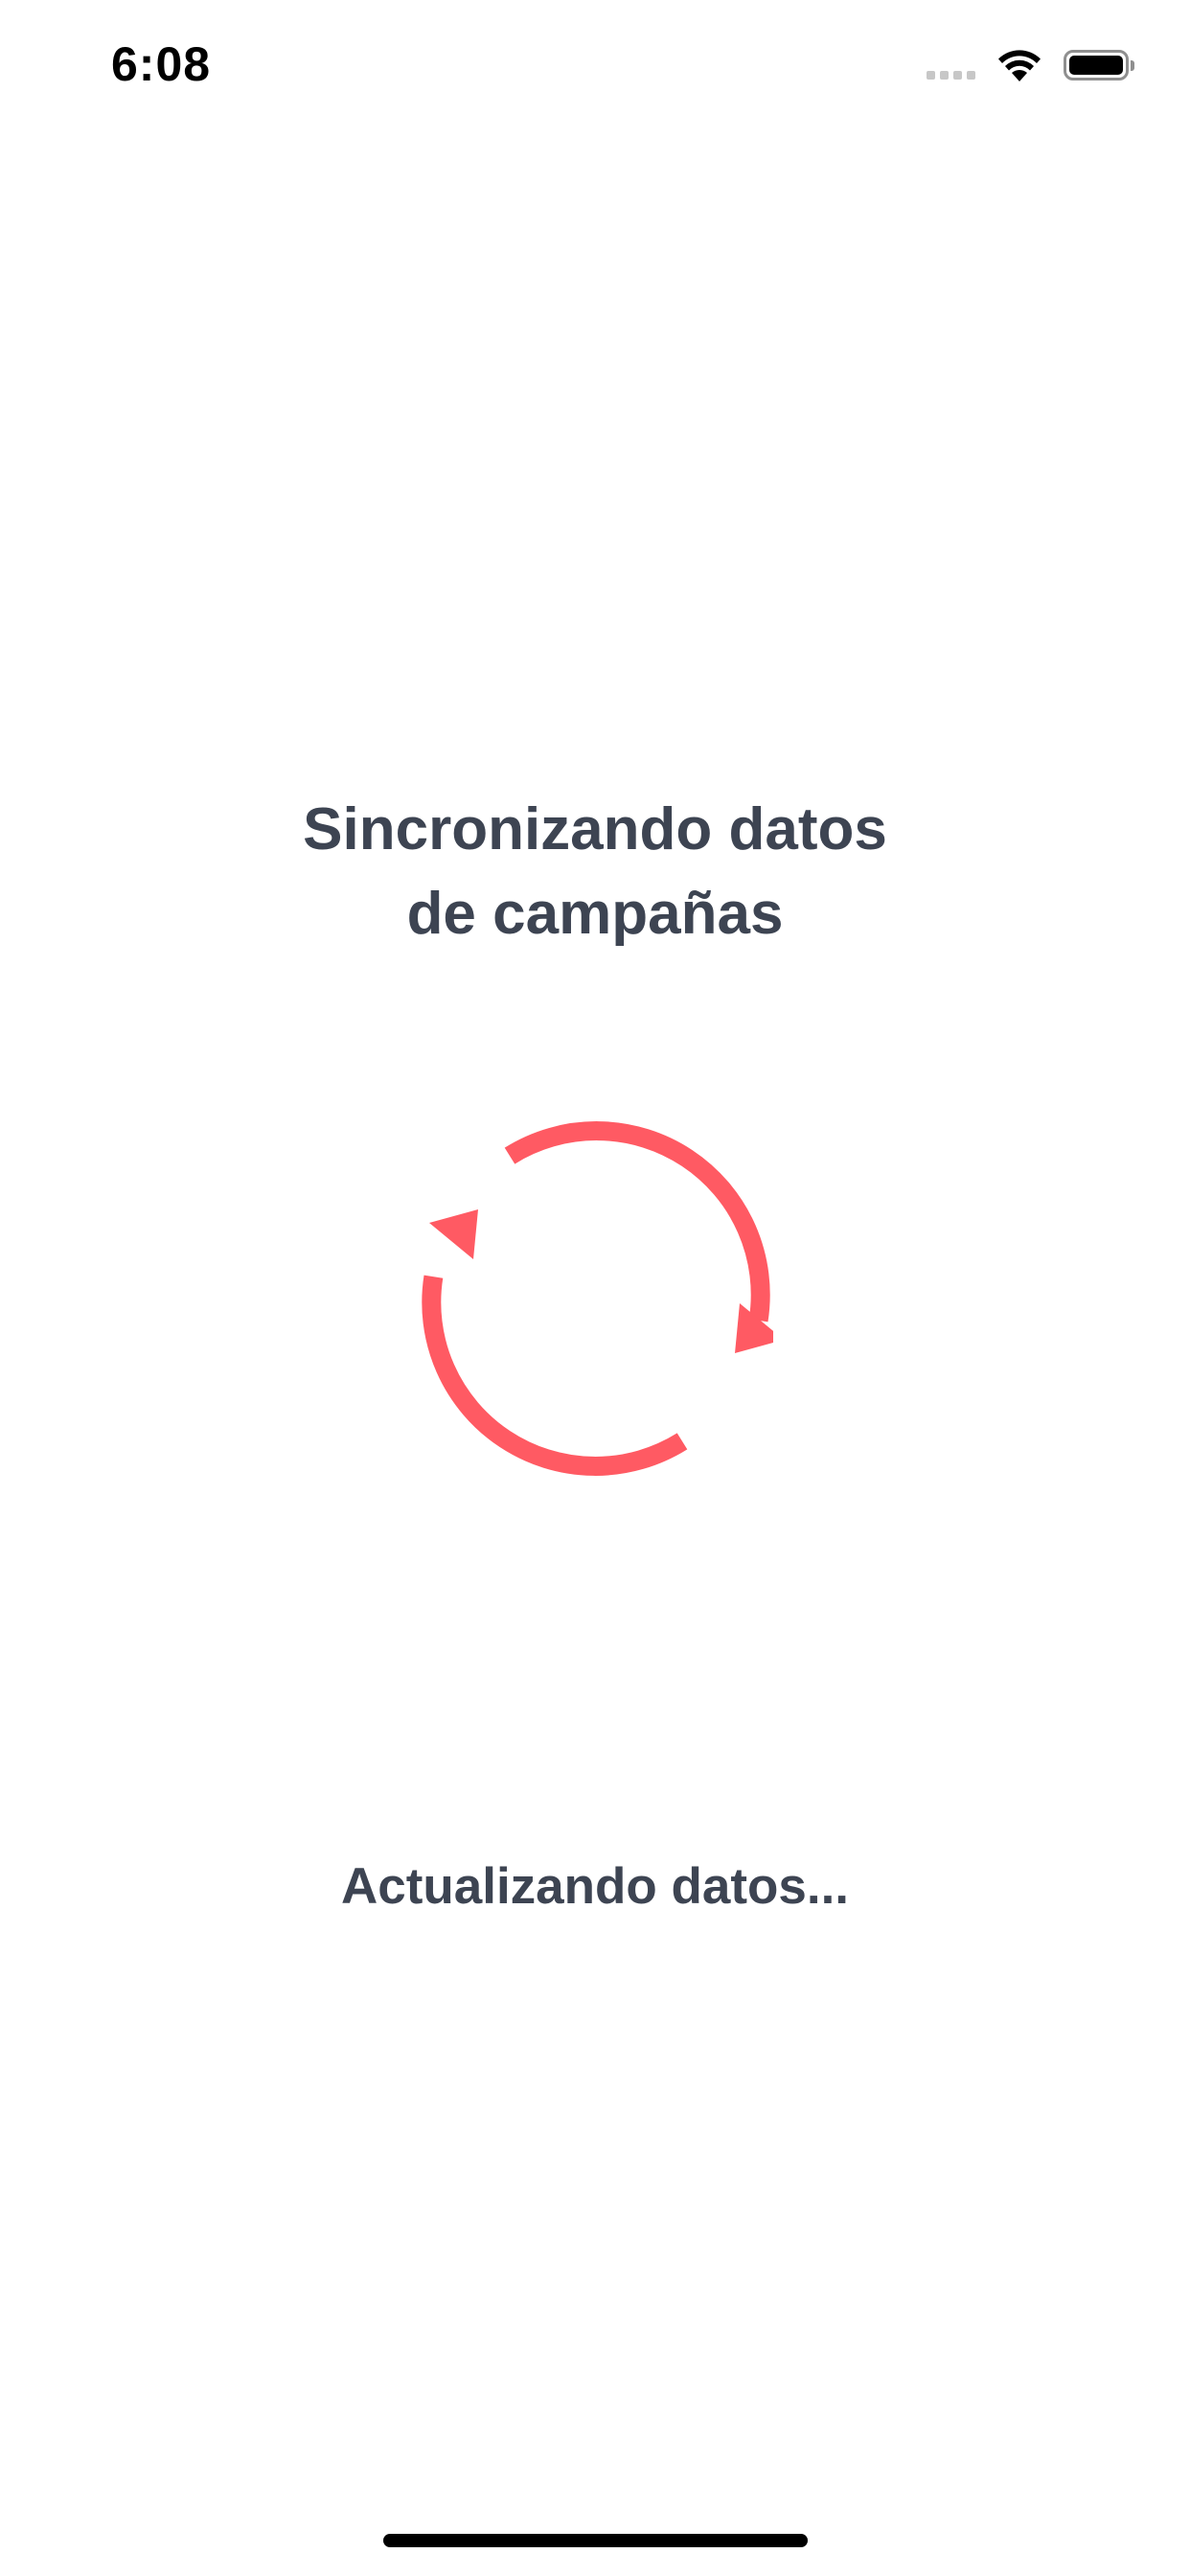  I want to click on cellular-signal-icon, so click(951, 65).